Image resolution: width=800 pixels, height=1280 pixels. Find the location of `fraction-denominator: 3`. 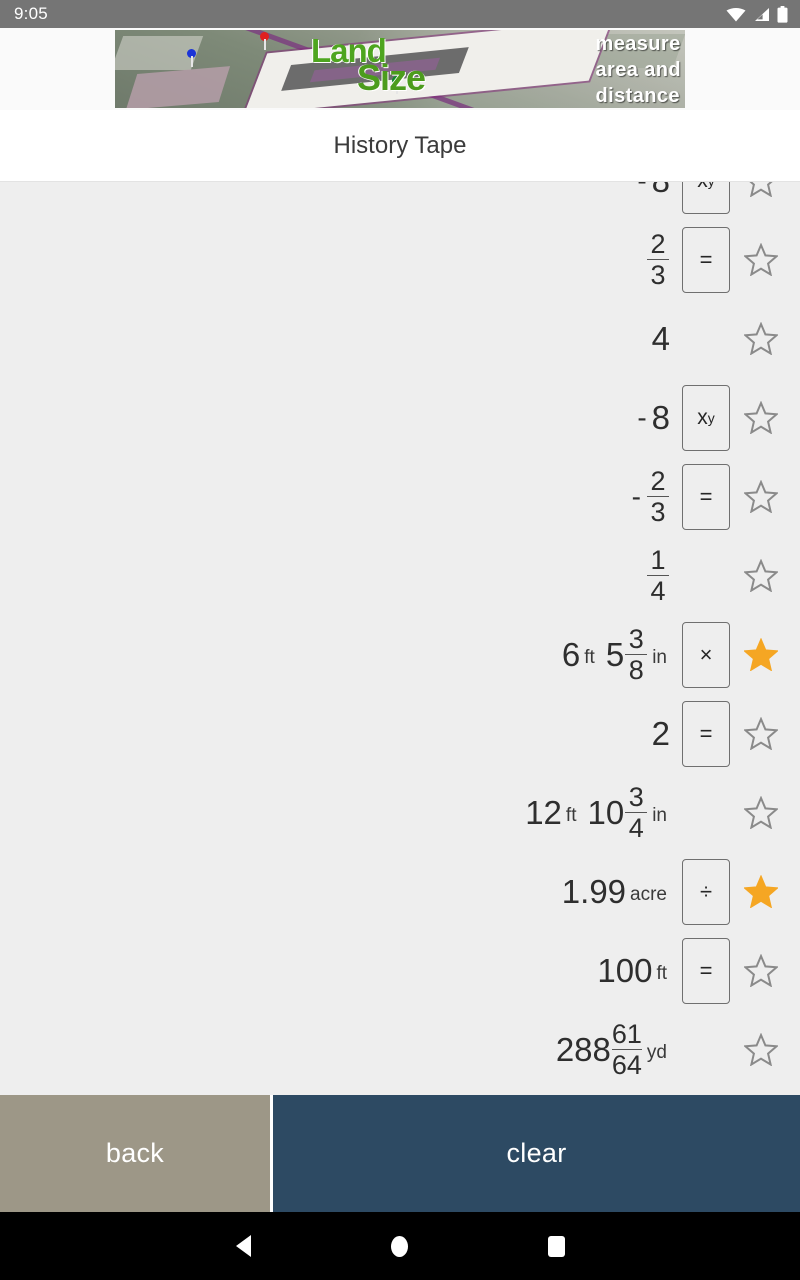

fraction-denominator: 3 is located at coordinates (658, 511).